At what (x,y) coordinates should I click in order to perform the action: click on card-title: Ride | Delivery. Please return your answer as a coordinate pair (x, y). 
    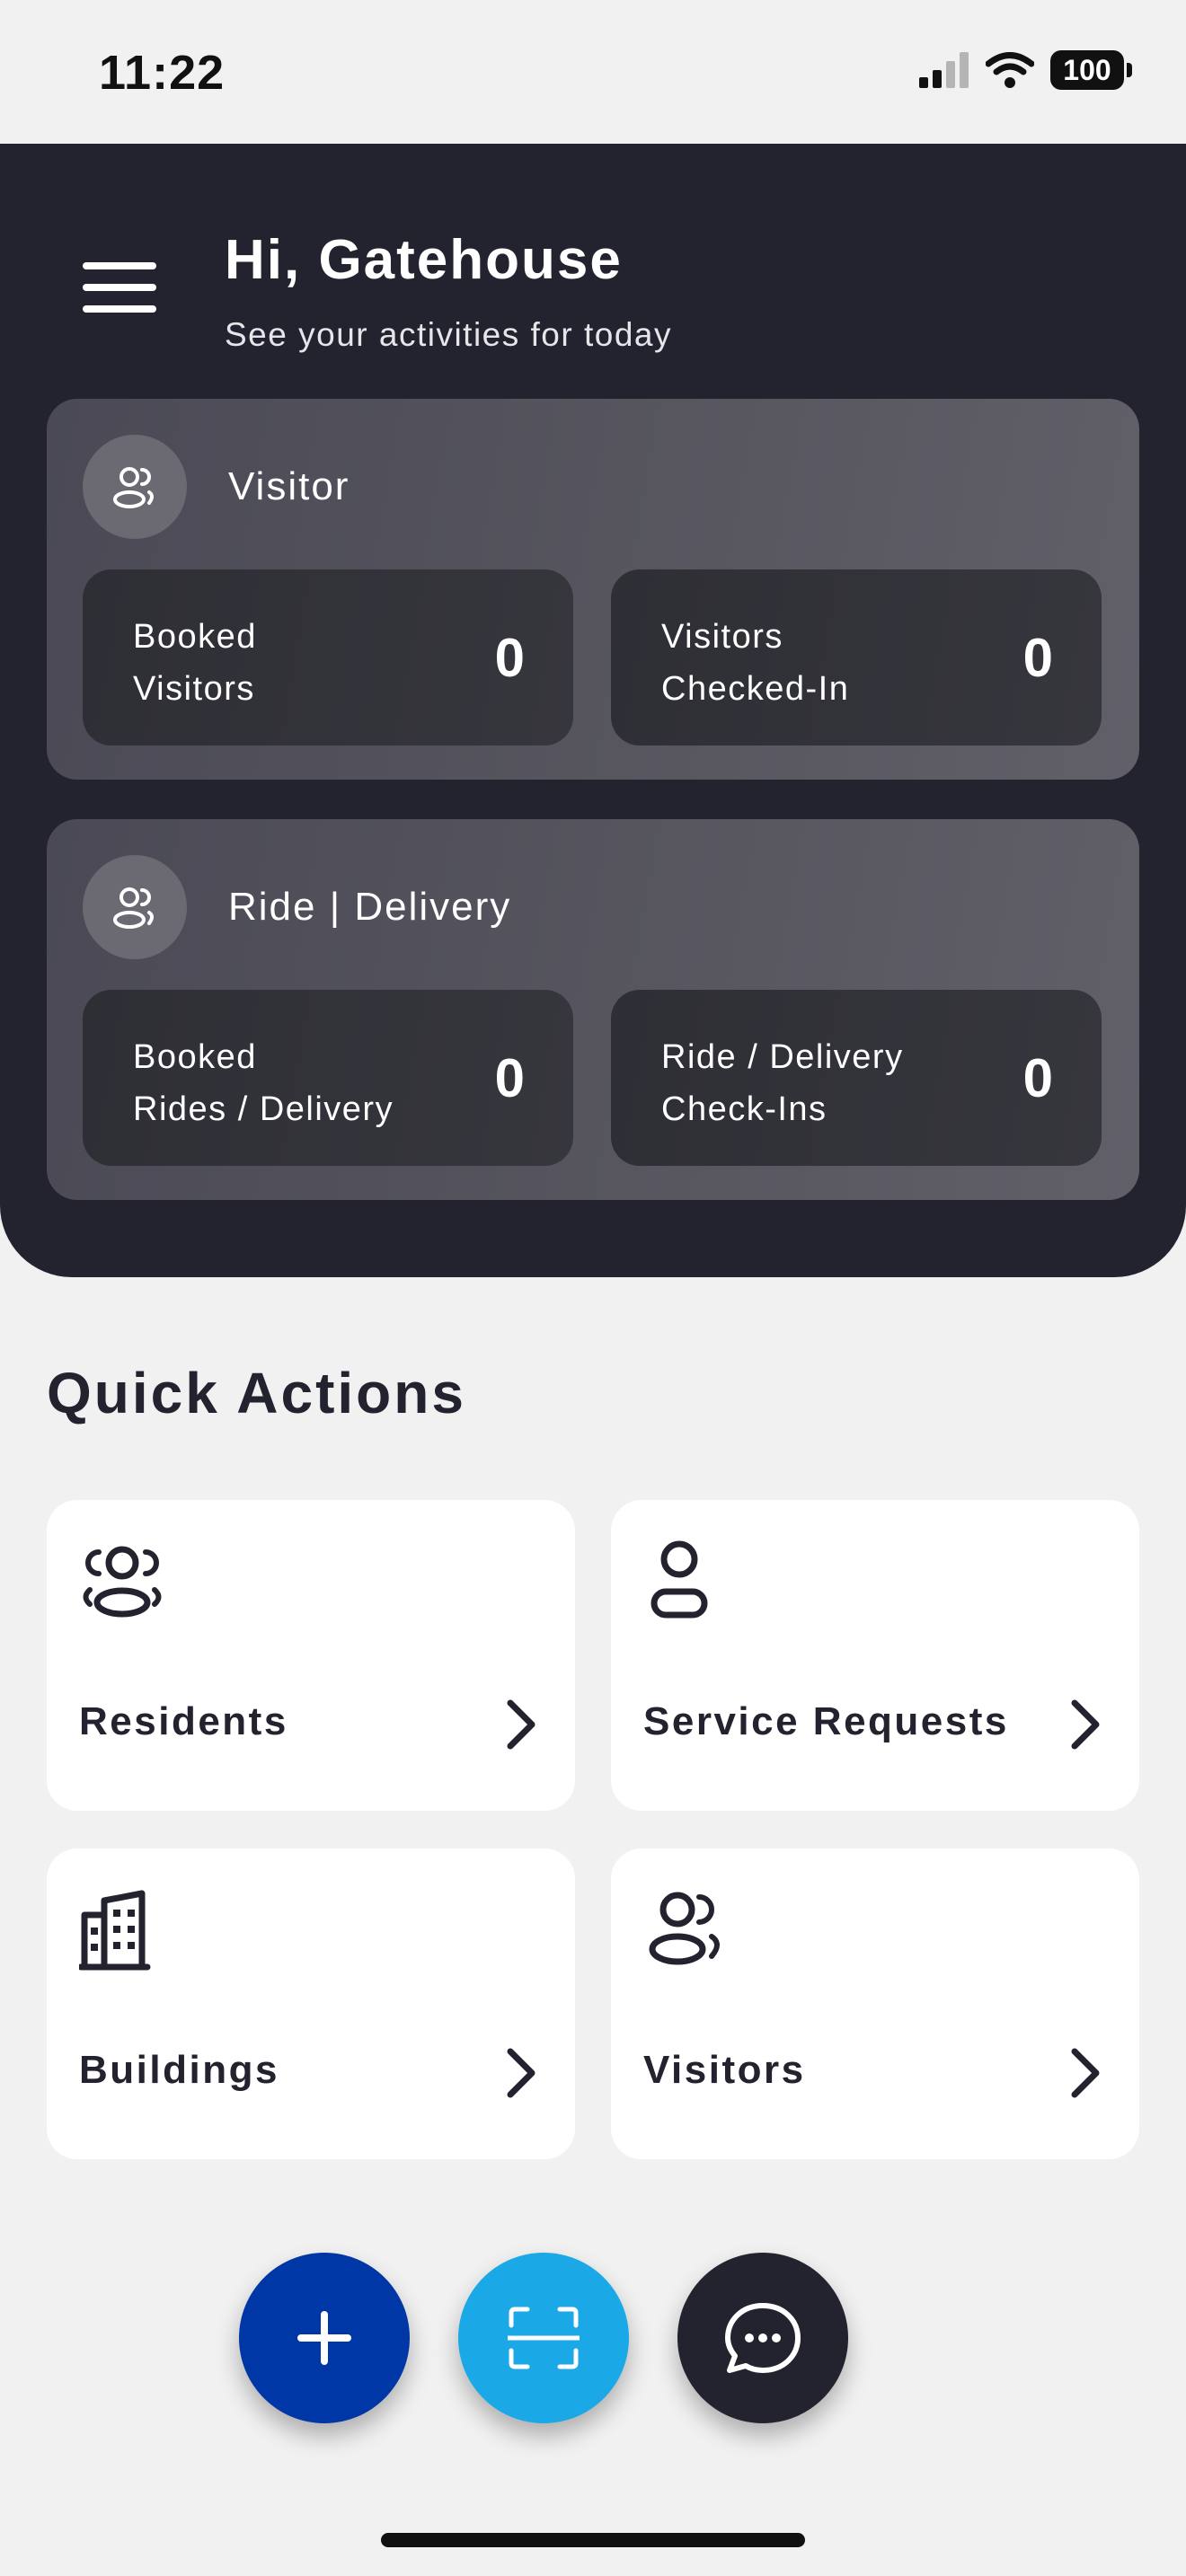
    Looking at the image, I should click on (370, 907).